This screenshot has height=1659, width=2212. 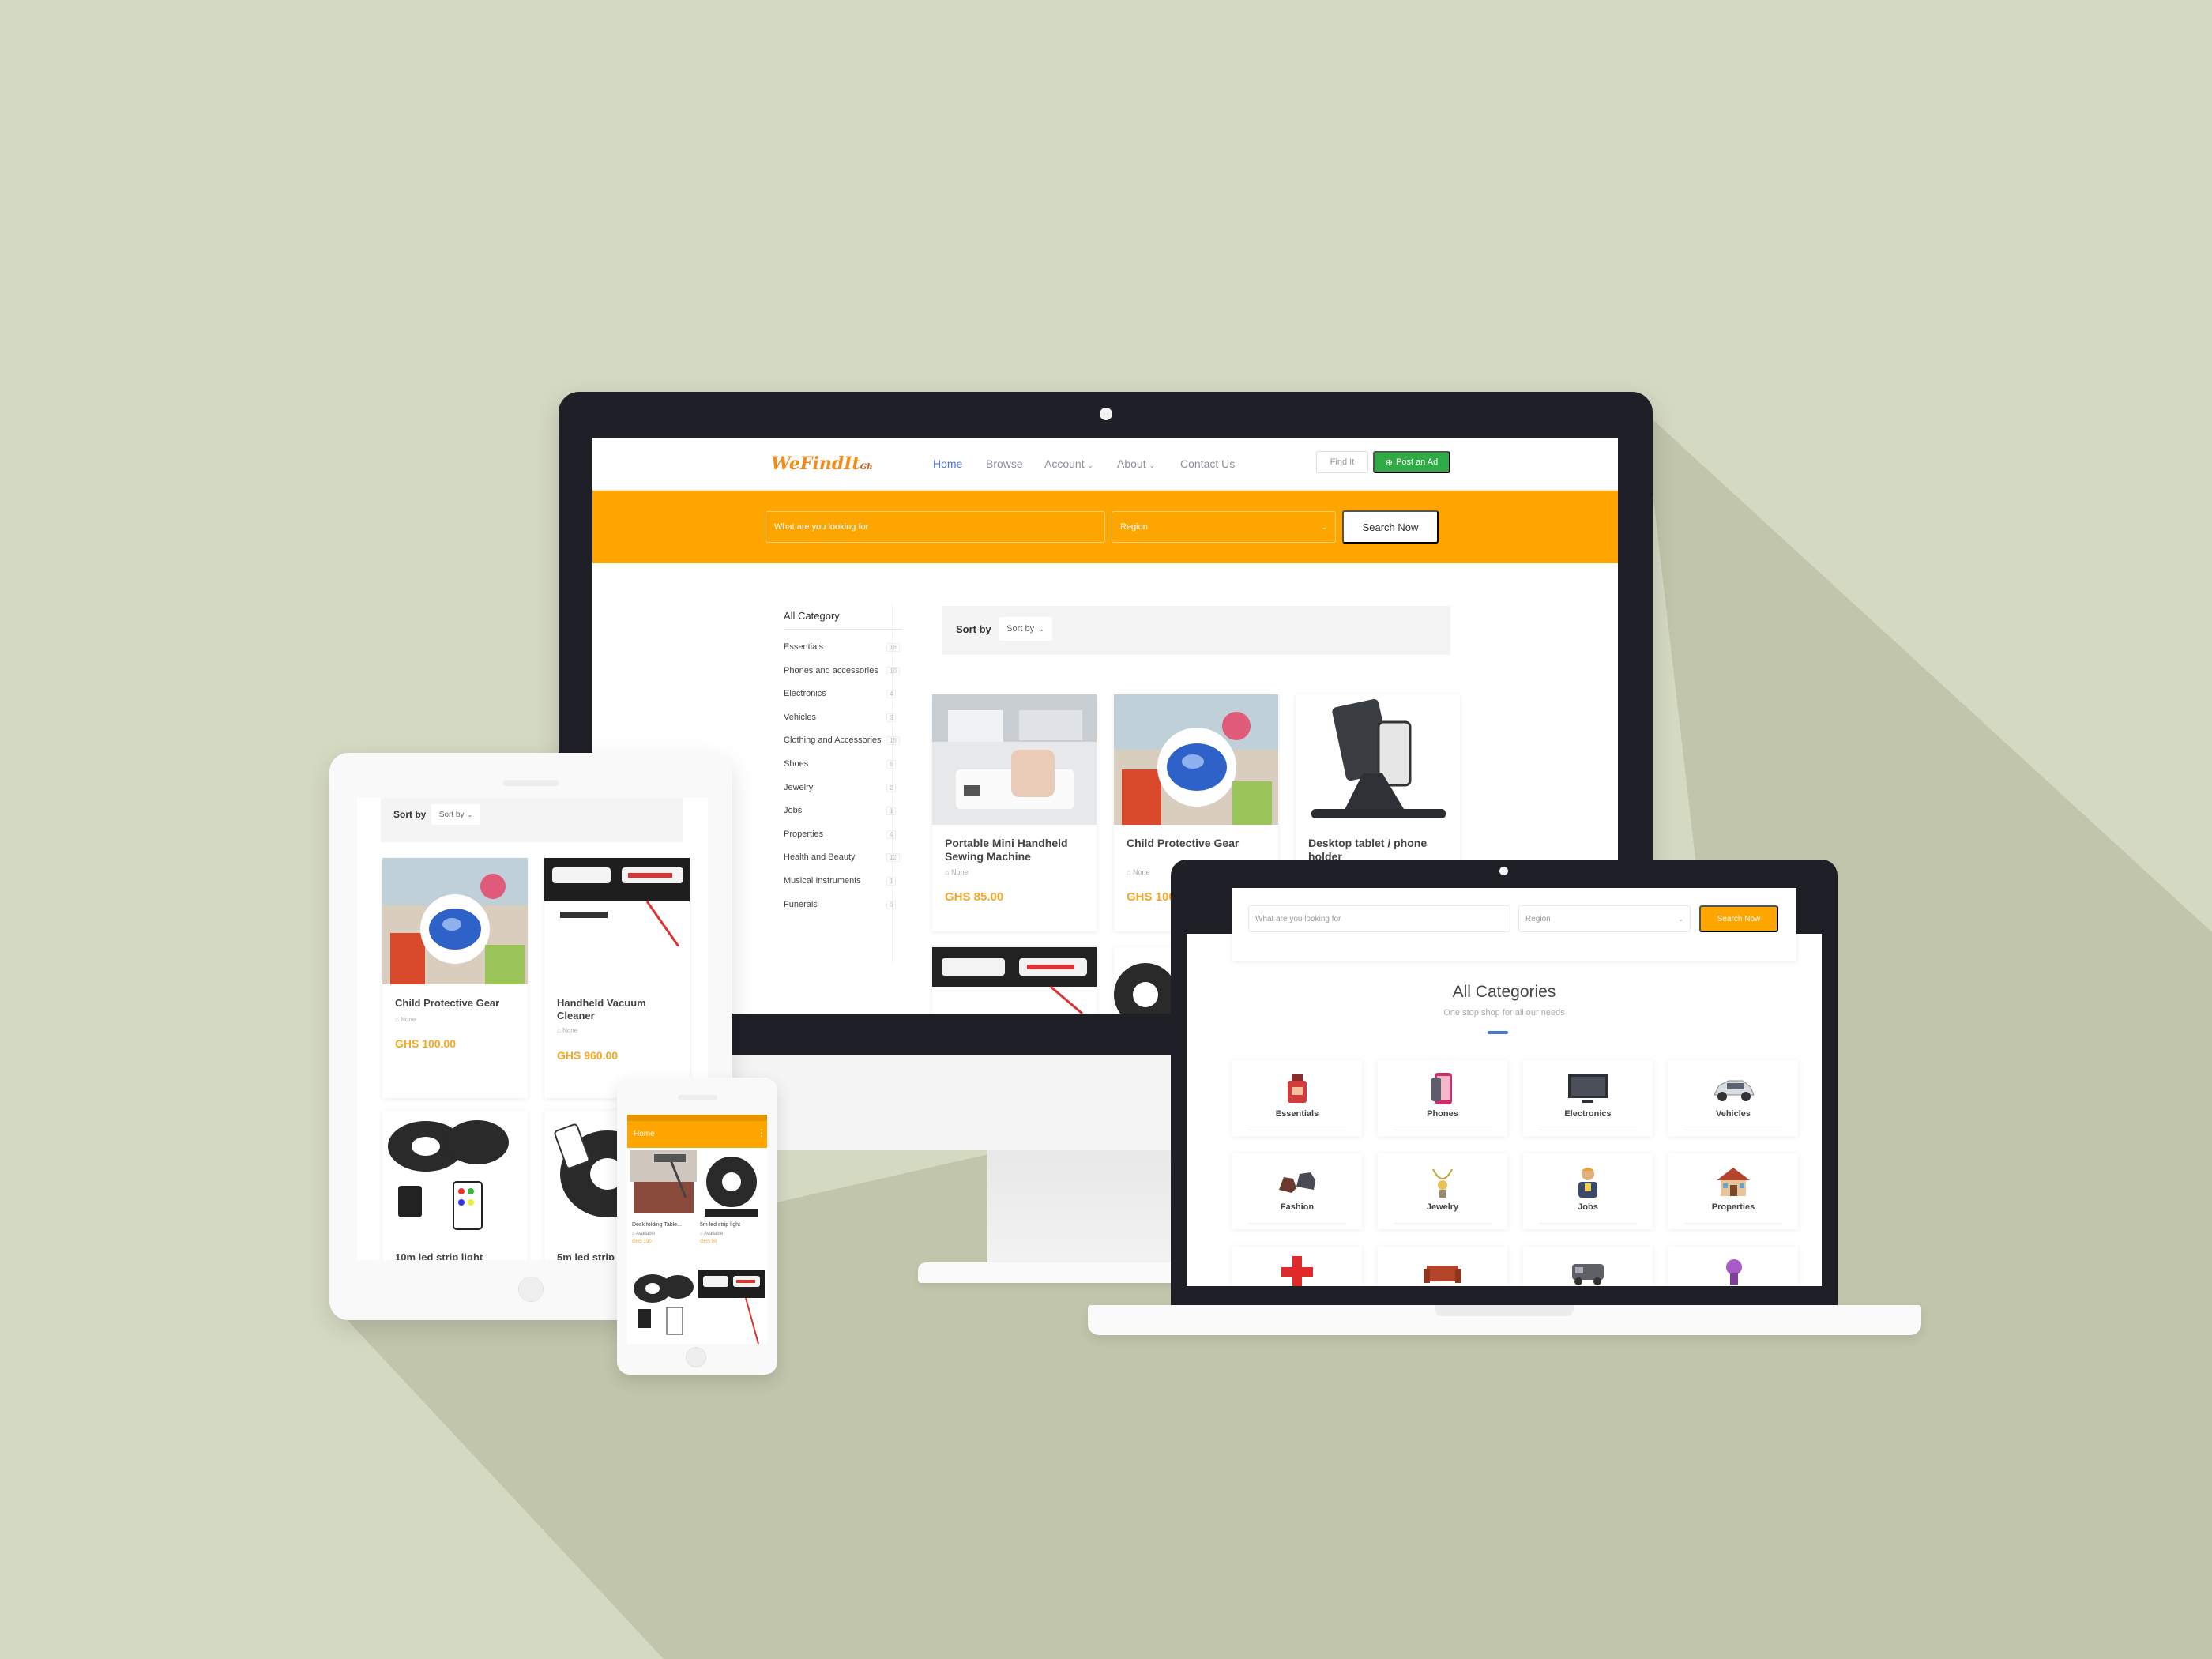 What do you see at coordinates (602, 1009) in the screenshot?
I see `product-title: Handheld Vacuum Cleaner` at bounding box center [602, 1009].